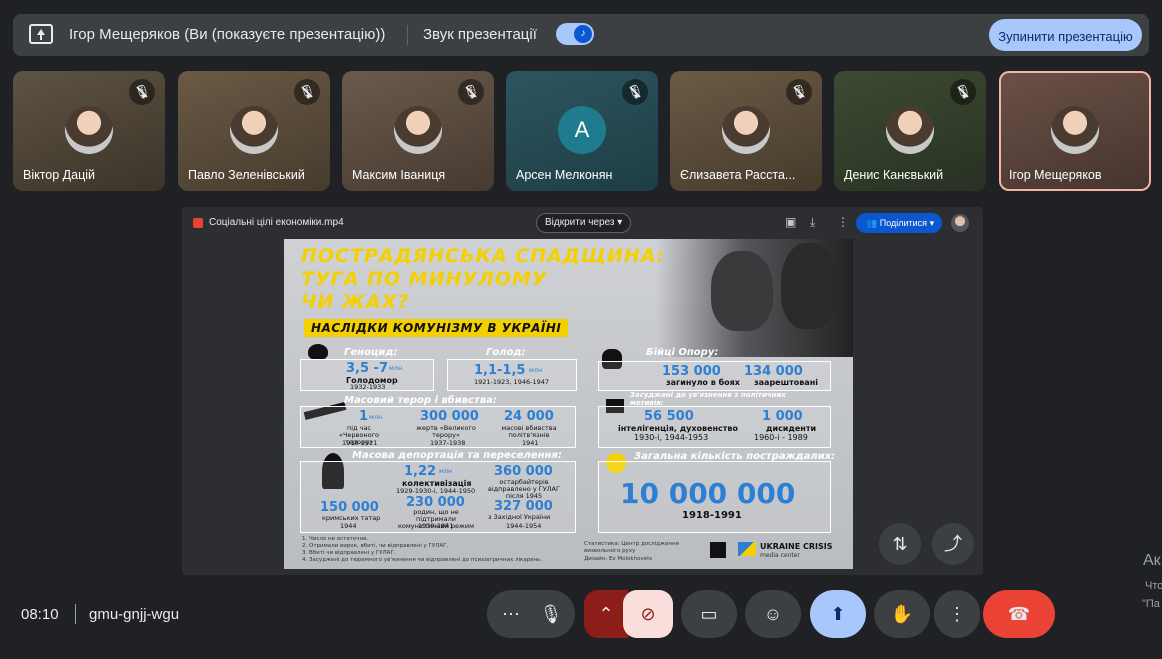  What do you see at coordinates (900, 544) in the screenshot?
I see `swap-layout-button: ⇅` at bounding box center [900, 544].